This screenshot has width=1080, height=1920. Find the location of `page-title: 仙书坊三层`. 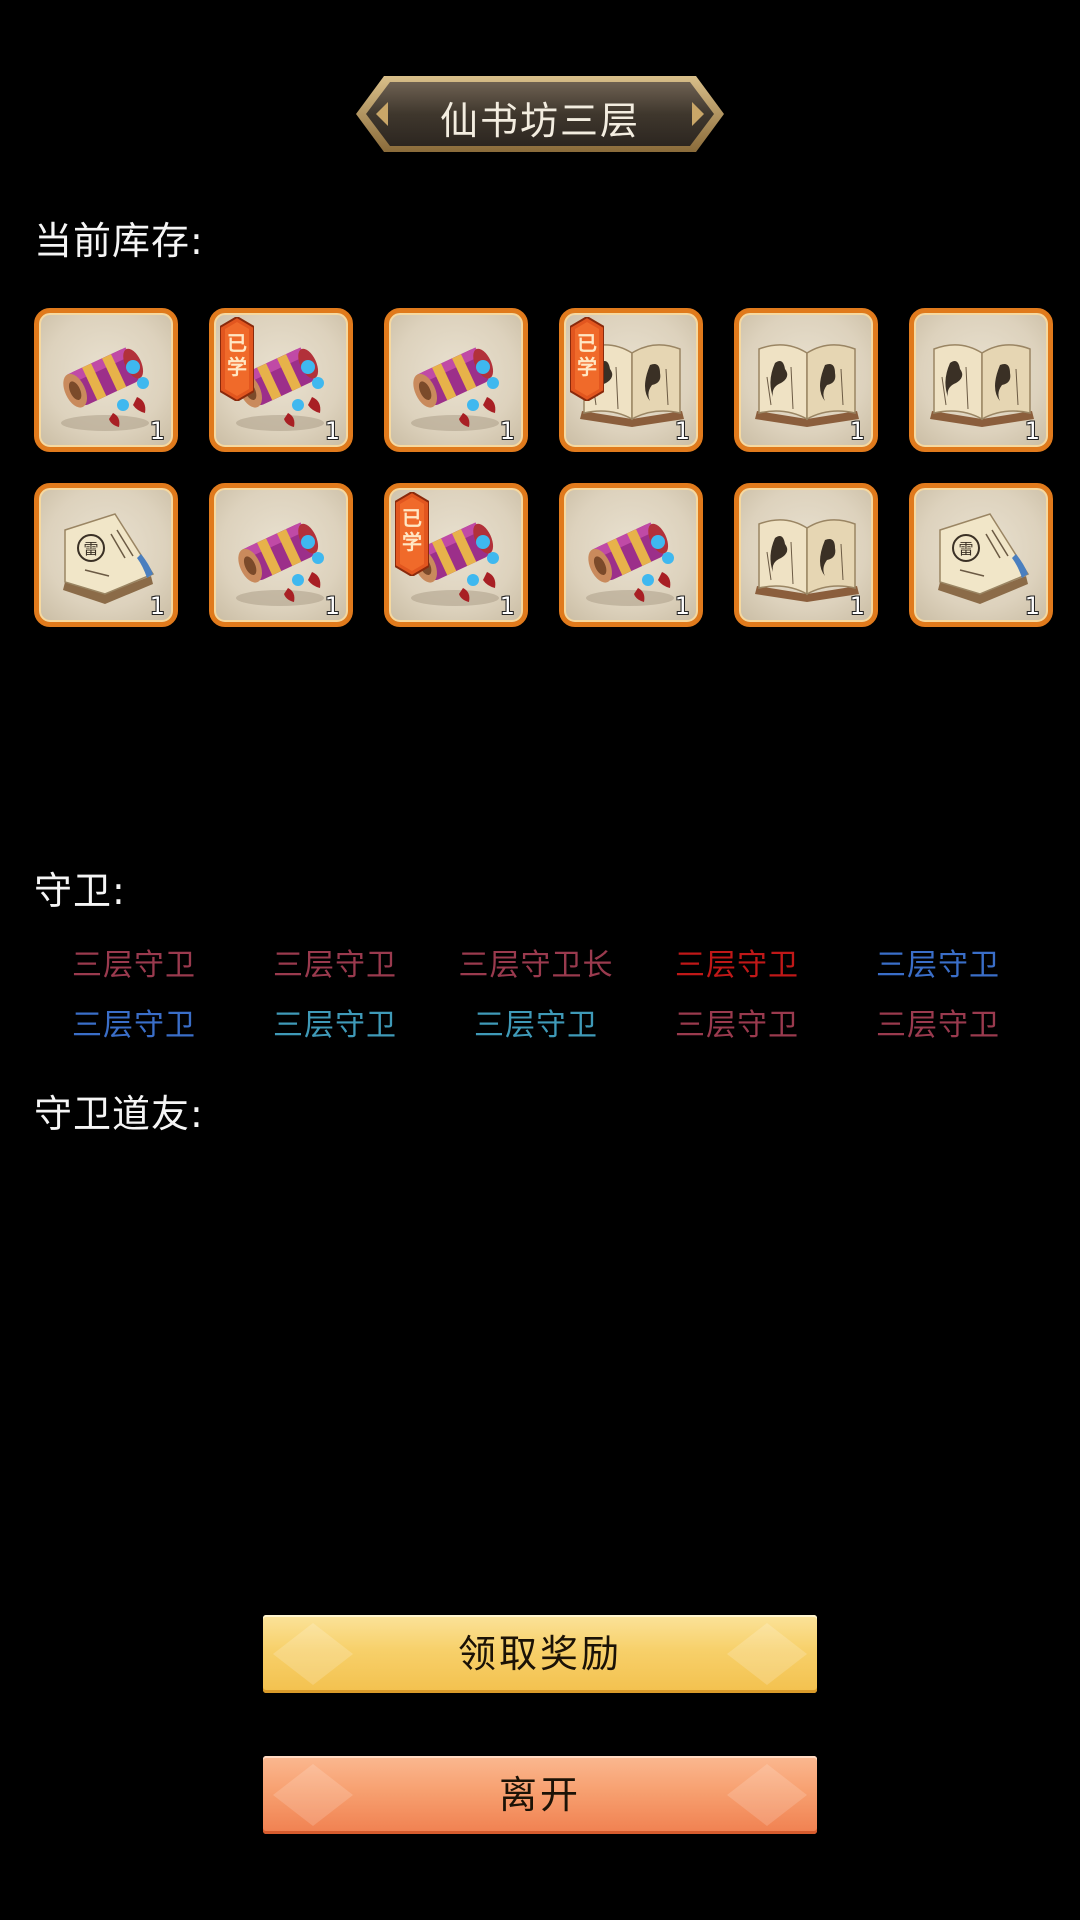

page-title: 仙书坊三层 is located at coordinates (539, 121).